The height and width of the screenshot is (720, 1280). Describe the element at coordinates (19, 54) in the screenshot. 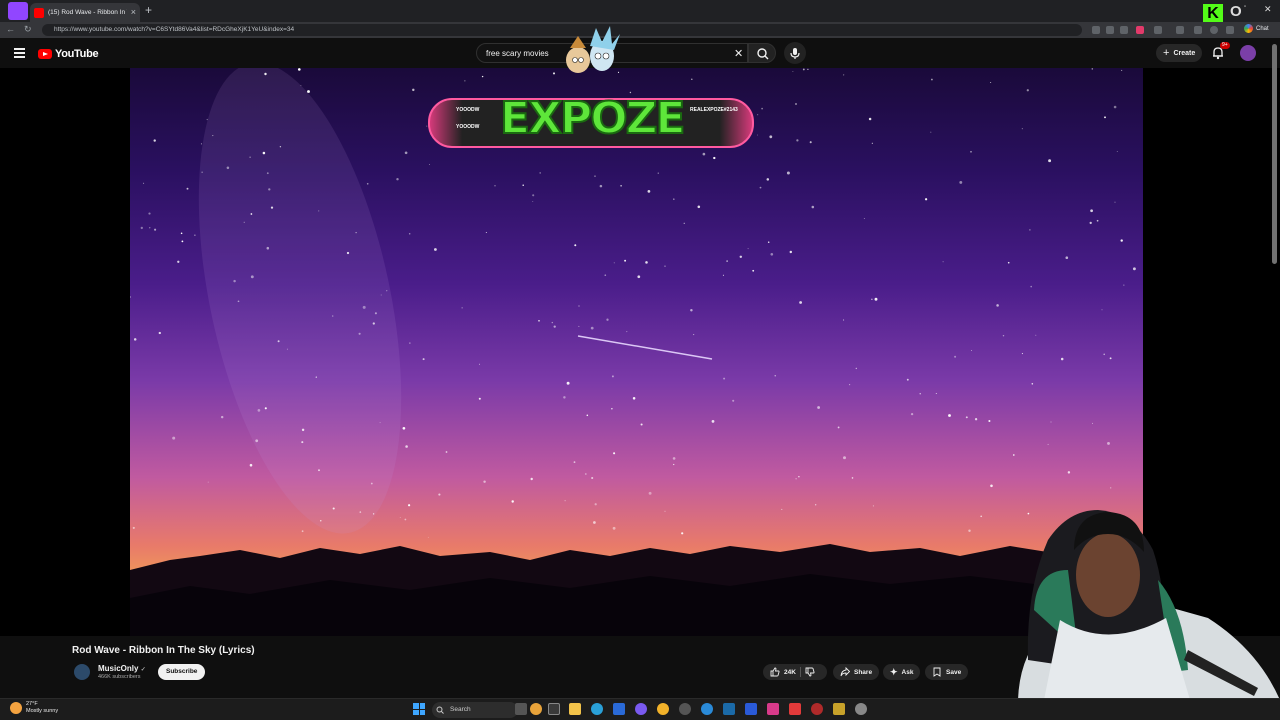

I see `hamburger-menu-icon` at that location.